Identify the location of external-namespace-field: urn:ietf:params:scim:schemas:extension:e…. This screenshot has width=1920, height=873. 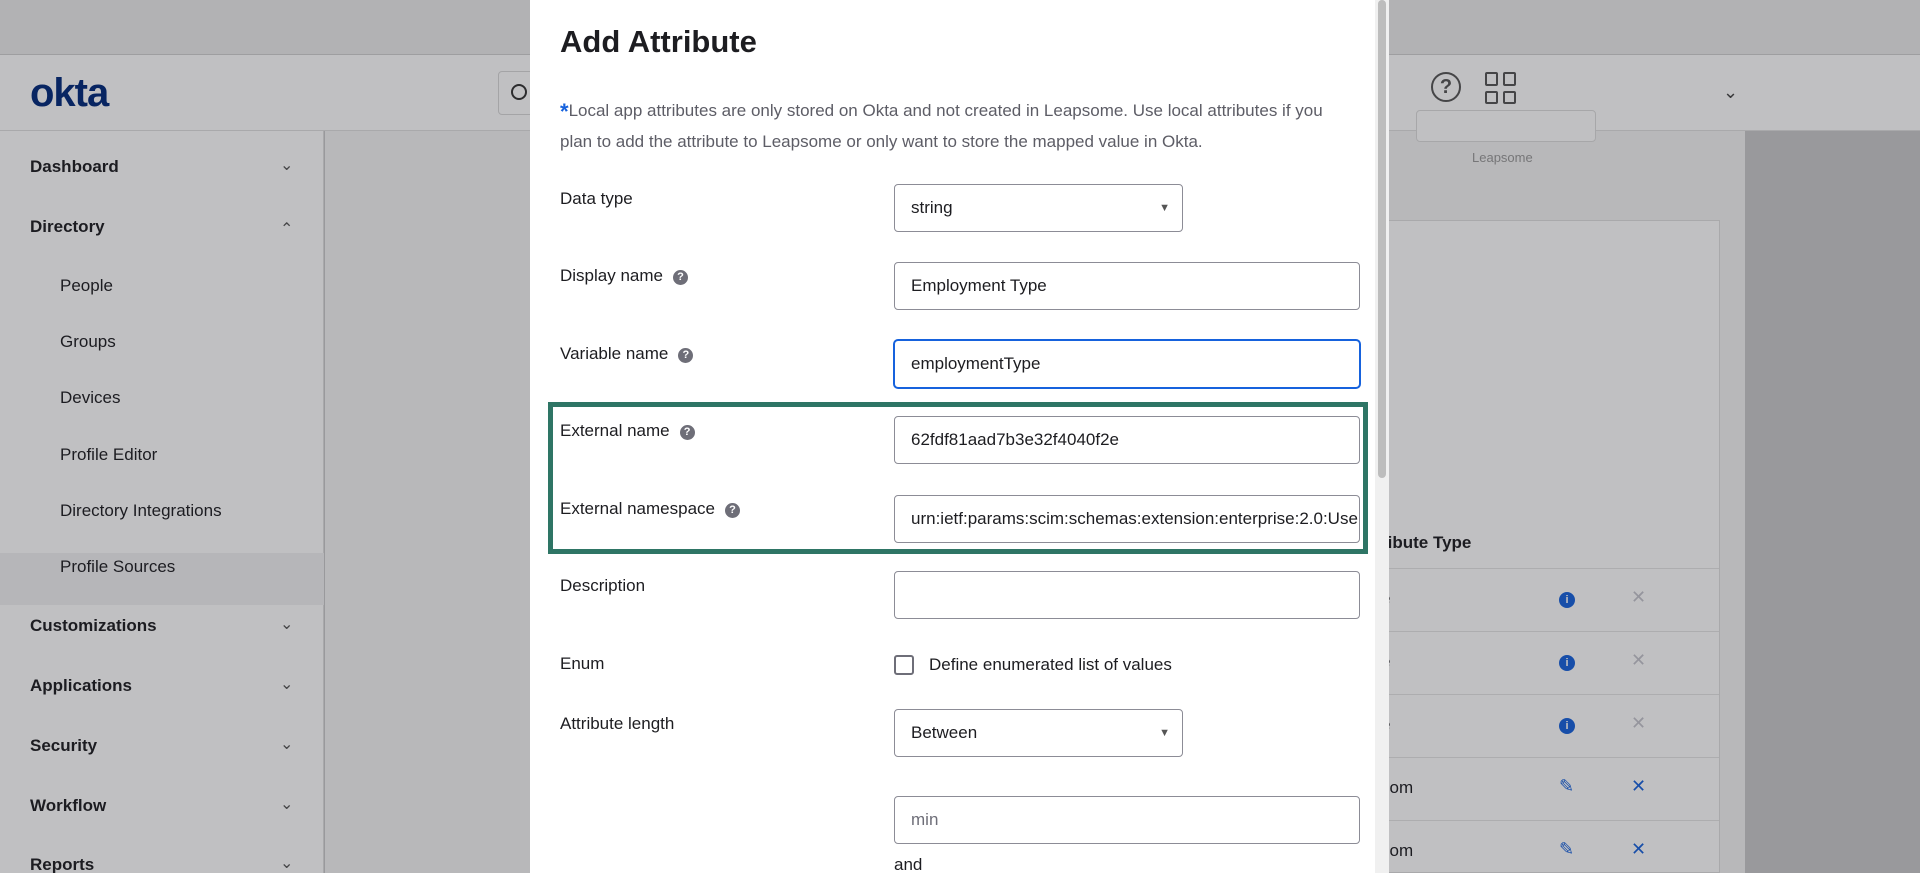
(1127, 519).